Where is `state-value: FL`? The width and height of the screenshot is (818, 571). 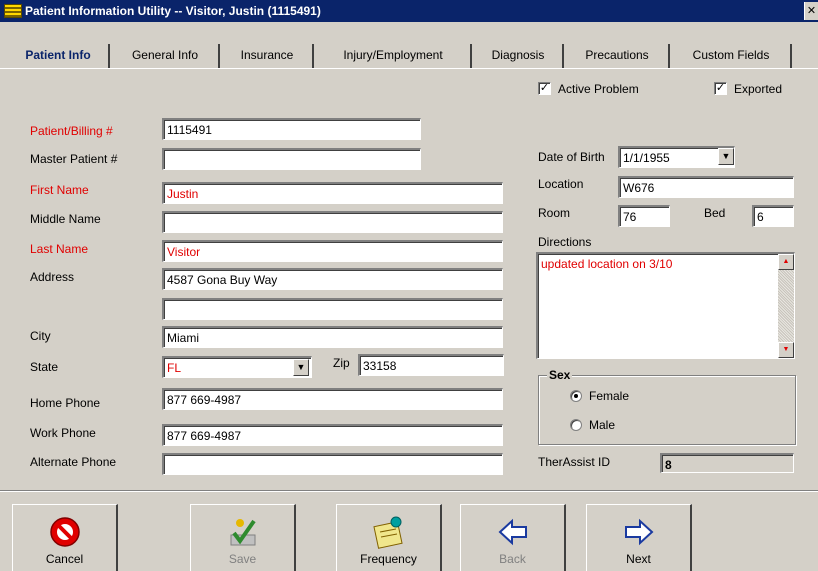 state-value: FL is located at coordinates (174, 368).